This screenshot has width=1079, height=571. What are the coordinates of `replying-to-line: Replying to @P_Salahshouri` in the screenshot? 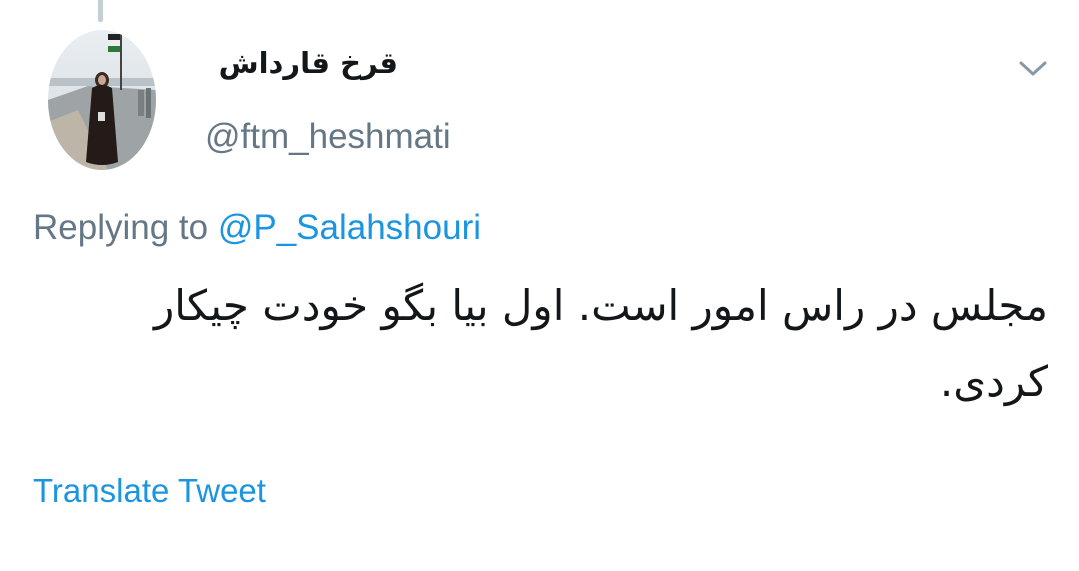 It's located at (257, 228).